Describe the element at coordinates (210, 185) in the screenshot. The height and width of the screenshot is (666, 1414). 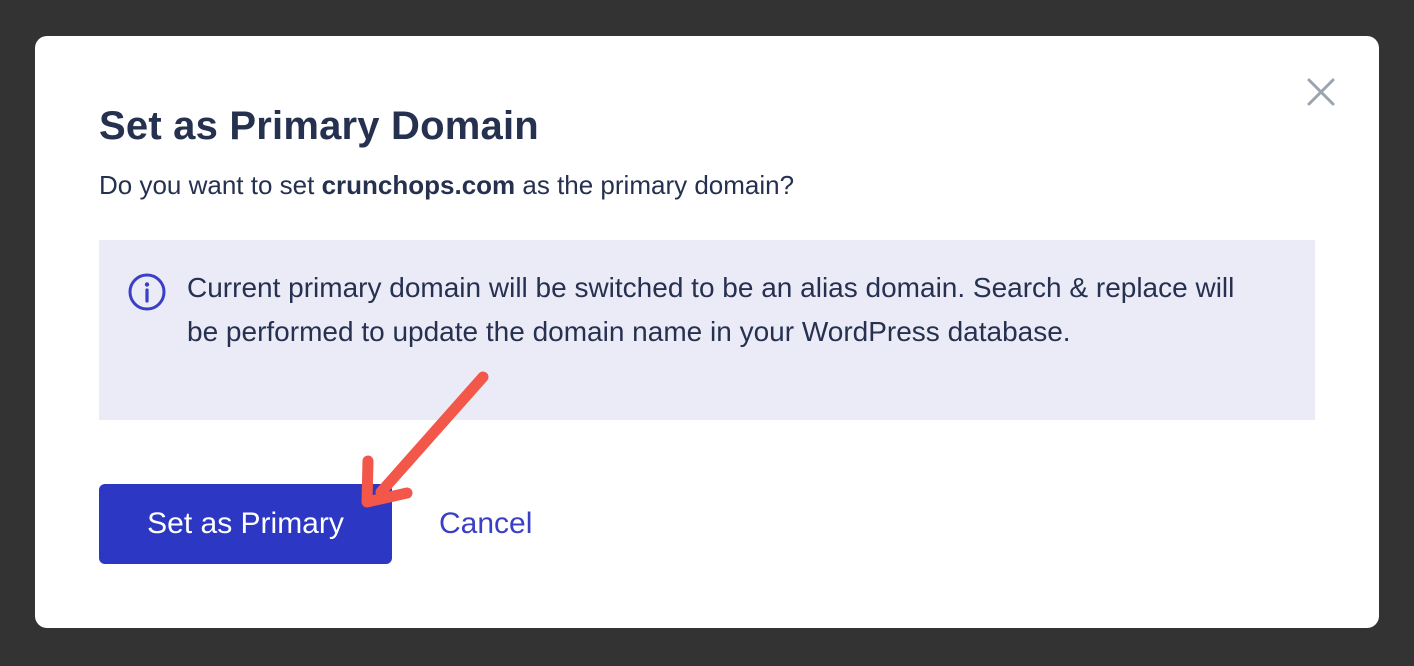
I see `question-prefix: Do you want to set` at that location.